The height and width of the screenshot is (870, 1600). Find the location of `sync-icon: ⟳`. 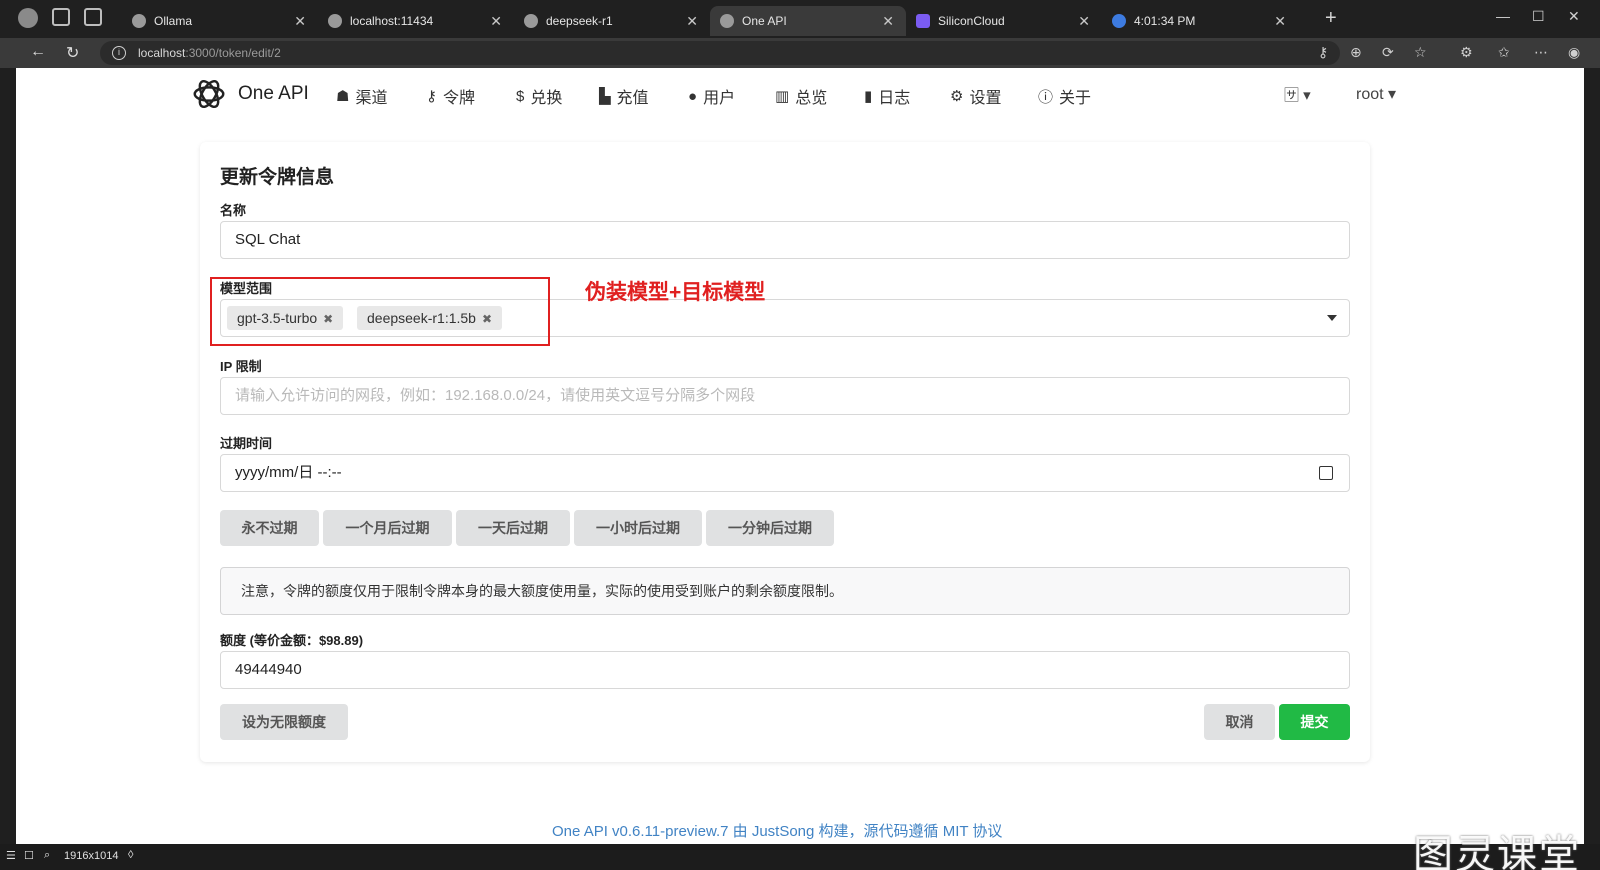

sync-icon: ⟳ is located at coordinates (1388, 52).